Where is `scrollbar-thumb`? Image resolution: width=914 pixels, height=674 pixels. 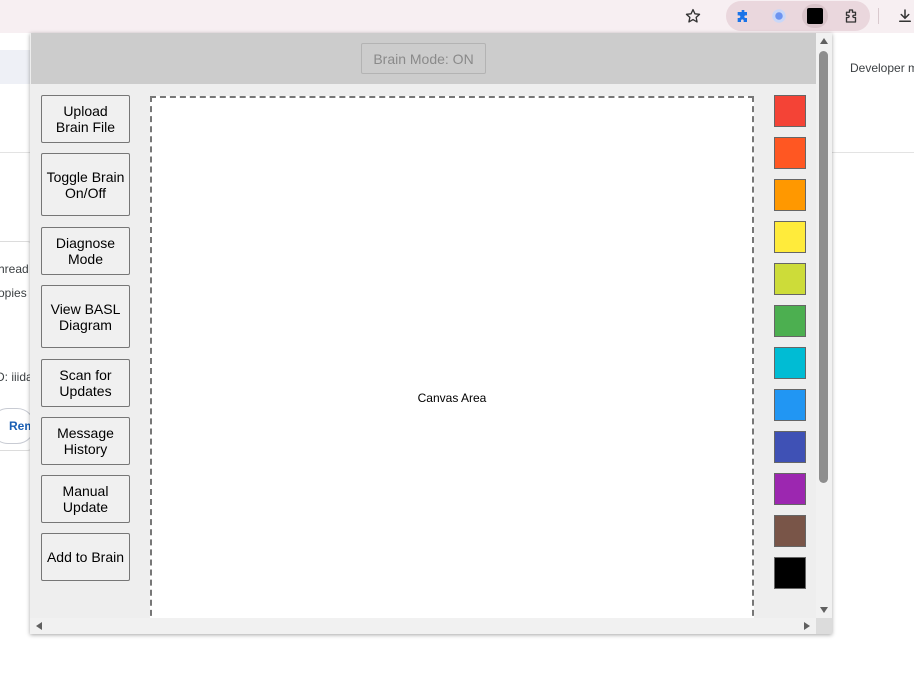 scrollbar-thumb is located at coordinates (823, 267).